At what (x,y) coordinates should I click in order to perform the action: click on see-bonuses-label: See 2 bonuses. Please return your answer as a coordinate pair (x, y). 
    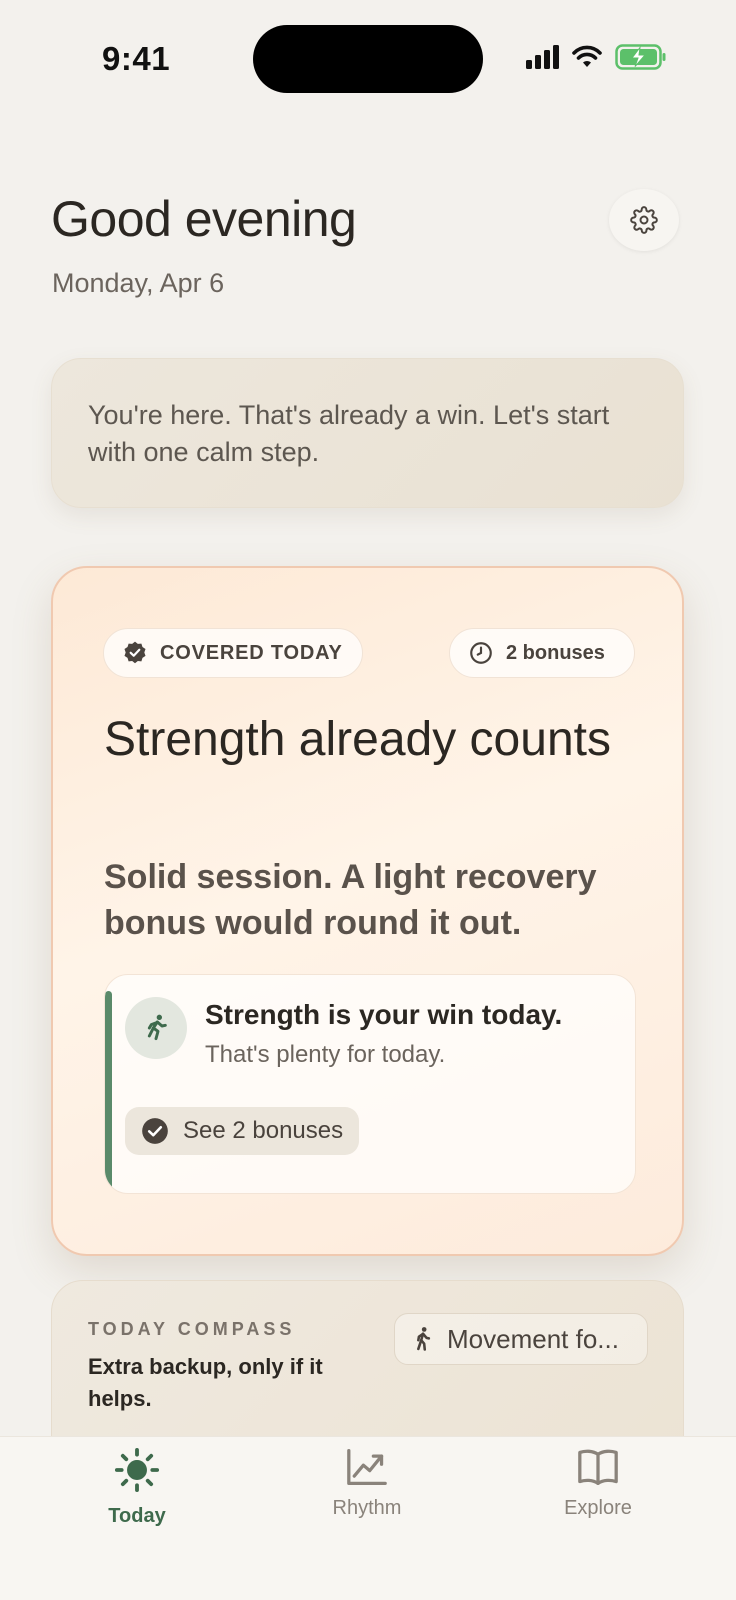
    Looking at the image, I should click on (263, 1130).